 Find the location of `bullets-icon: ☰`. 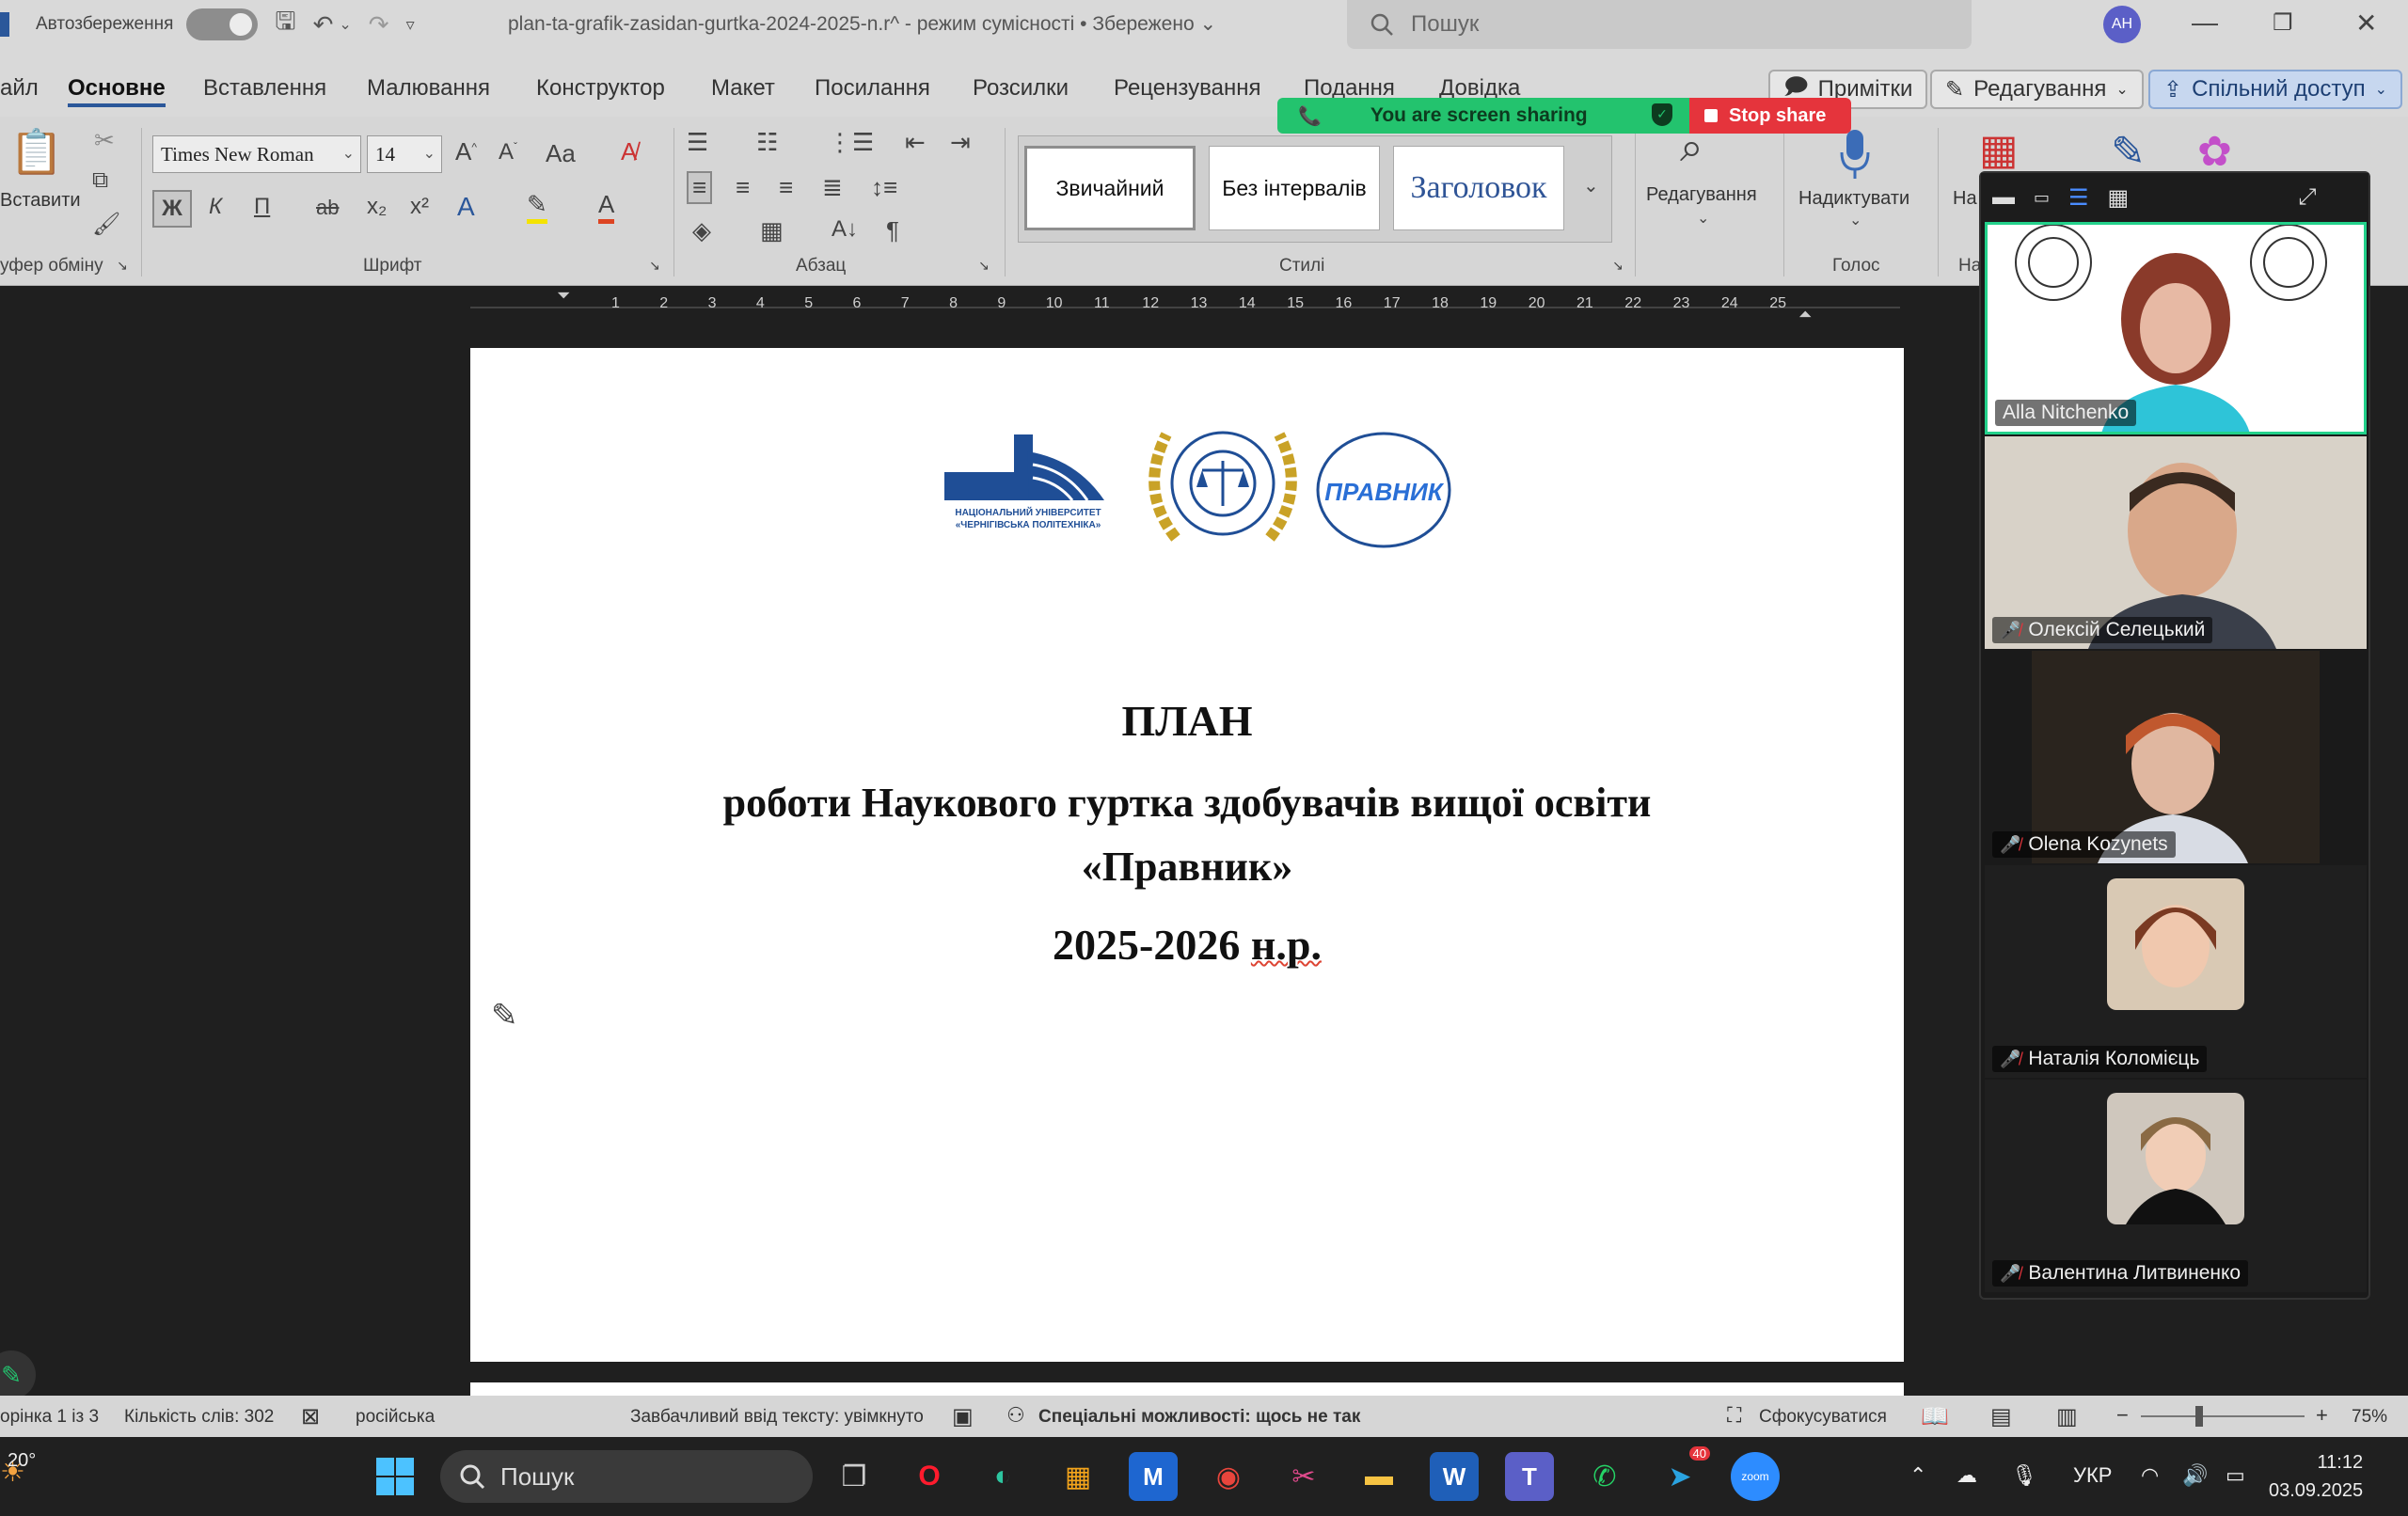

bullets-icon: ☰ is located at coordinates (698, 142).